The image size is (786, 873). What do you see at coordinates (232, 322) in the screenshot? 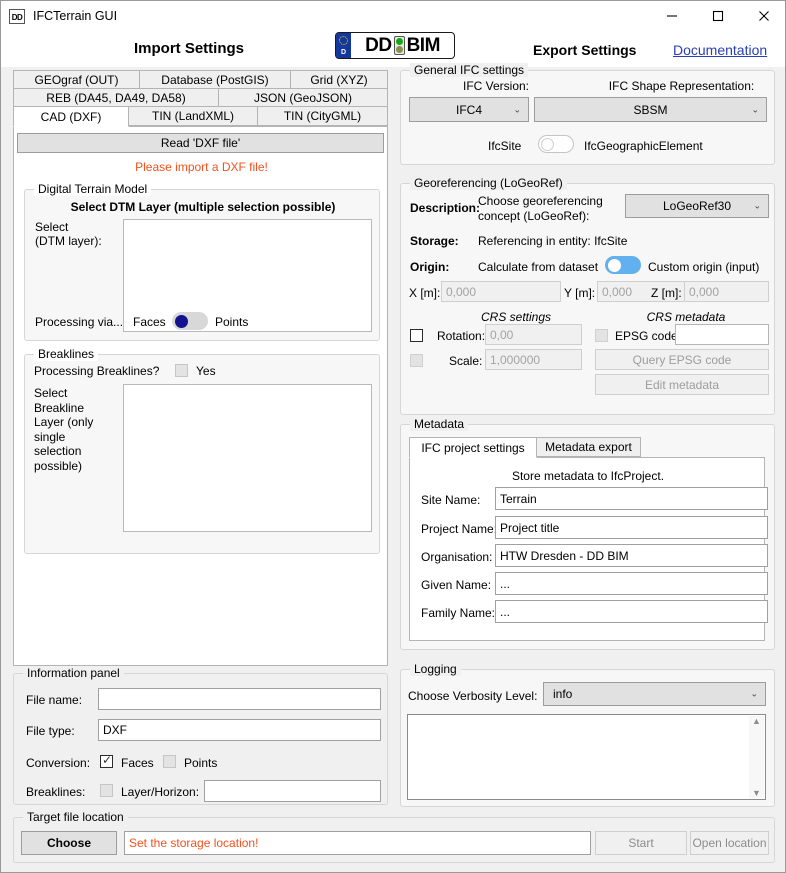
I see `dtm-toggle-right-label: Points` at bounding box center [232, 322].